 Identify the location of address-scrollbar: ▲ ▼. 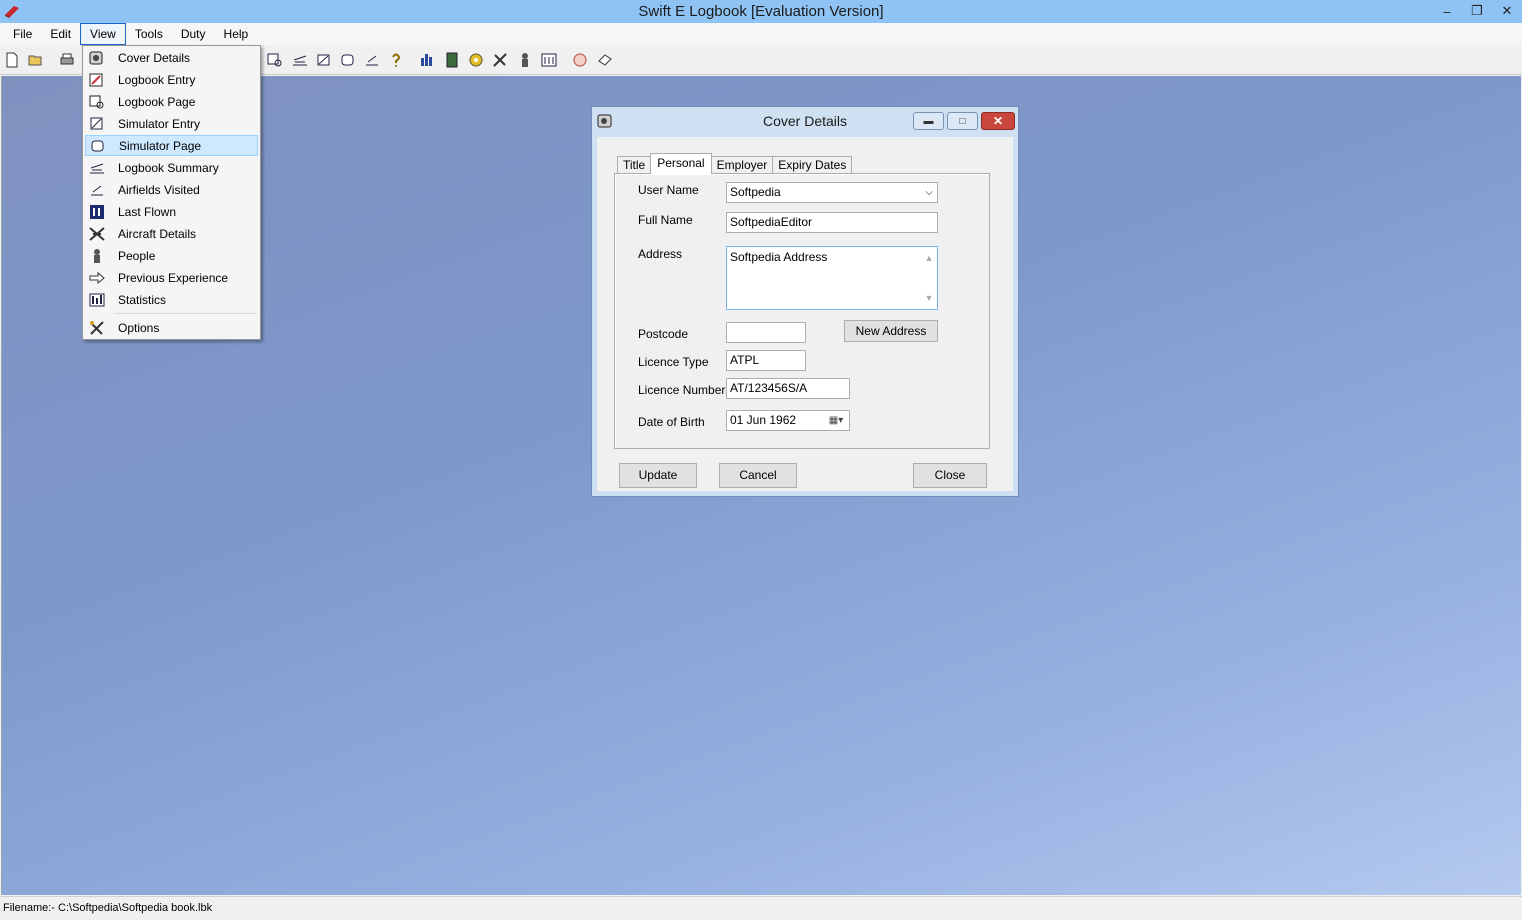
(929, 278).